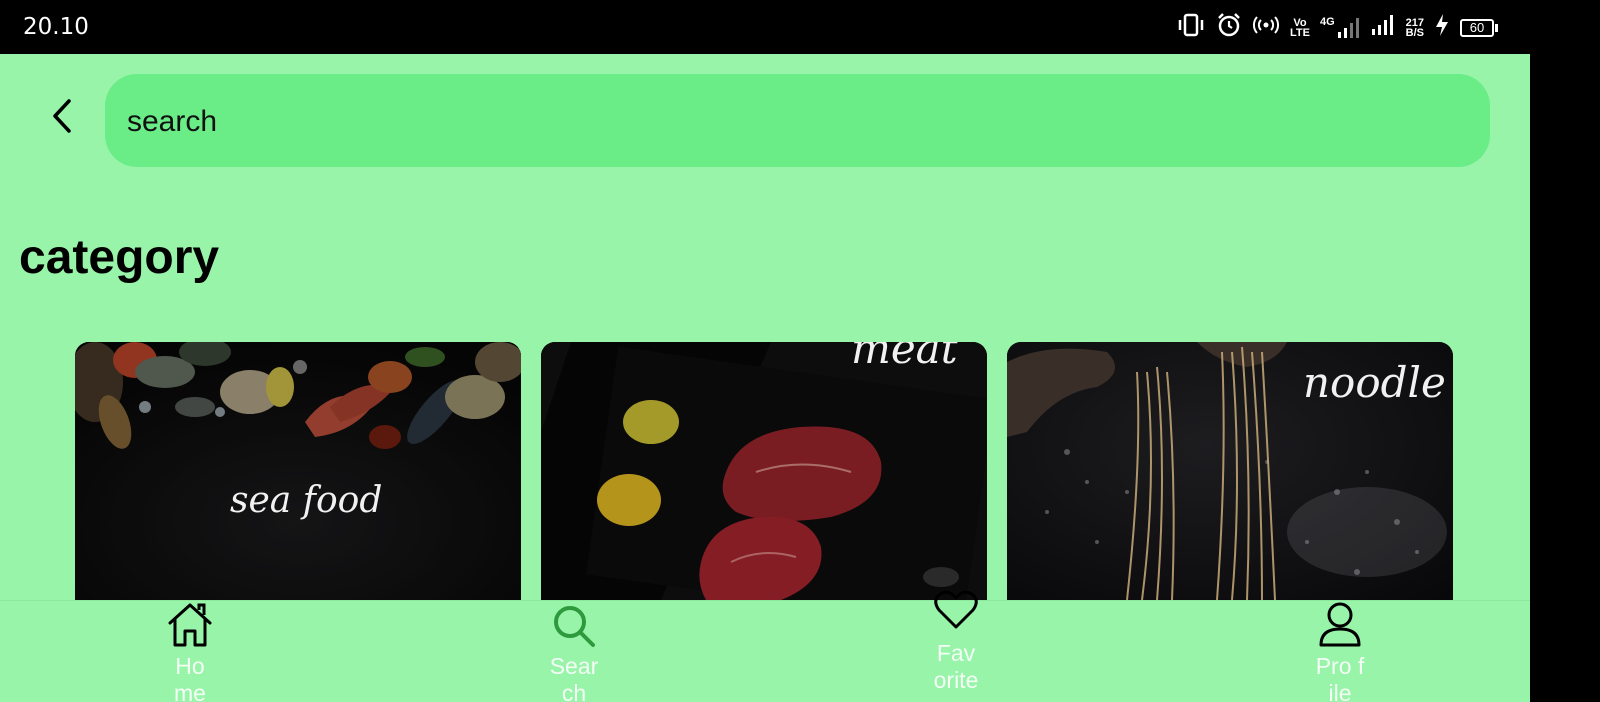  What do you see at coordinates (1266, 27) in the screenshot?
I see `hotspot-icon` at bounding box center [1266, 27].